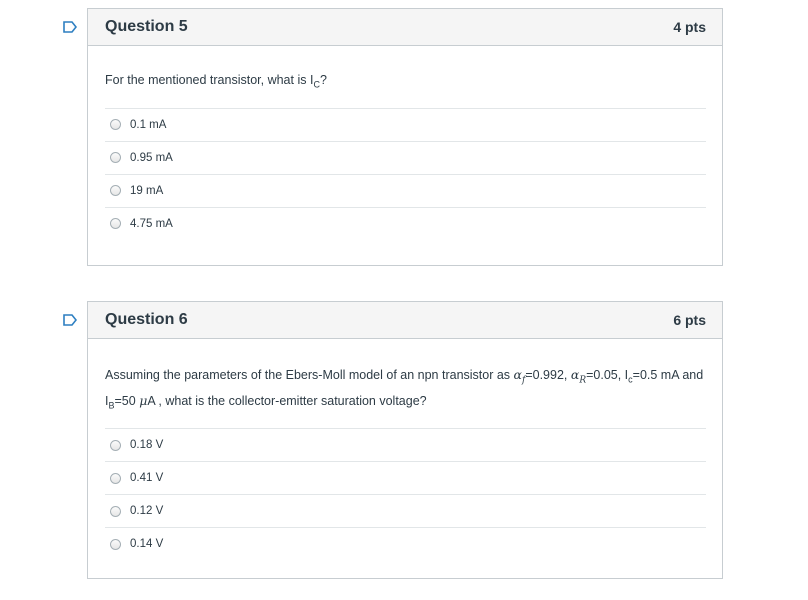 This screenshot has height=600, width=808. Describe the element at coordinates (147, 544) in the screenshot. I see `answer-label: 0.14 V` at that location.